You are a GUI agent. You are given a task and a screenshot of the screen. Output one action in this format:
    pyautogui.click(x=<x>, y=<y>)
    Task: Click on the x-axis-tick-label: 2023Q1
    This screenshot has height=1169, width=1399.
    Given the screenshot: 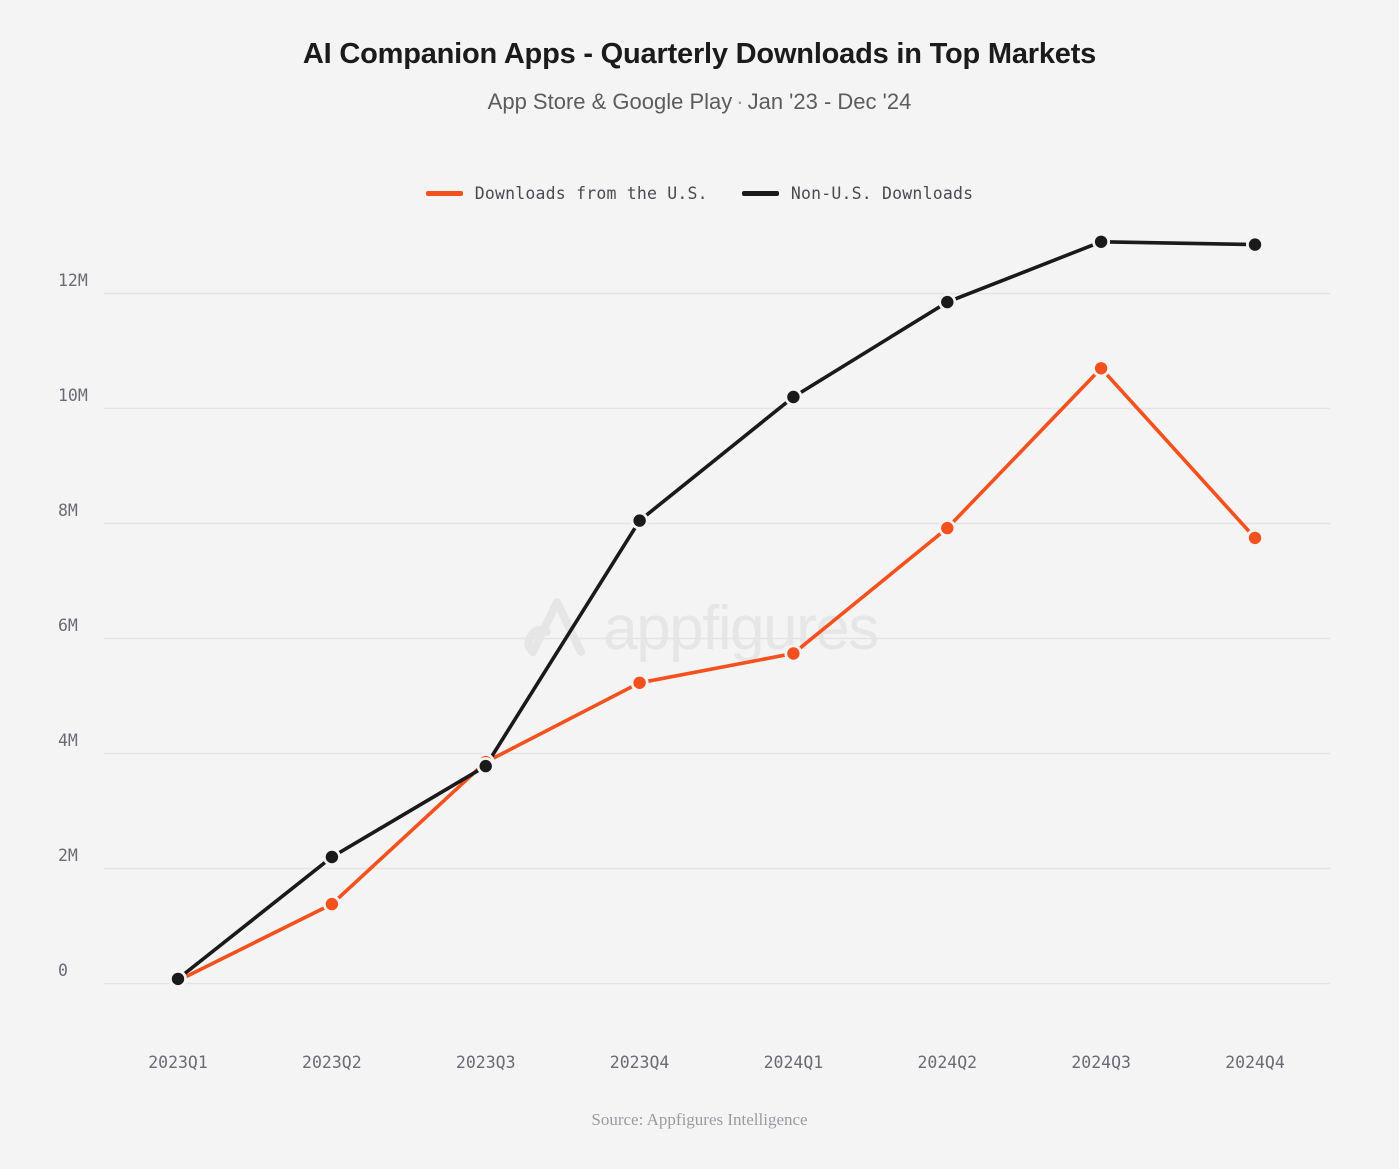 What is the action you would take?
    pyautogui.click(x=178, y=1062)
    